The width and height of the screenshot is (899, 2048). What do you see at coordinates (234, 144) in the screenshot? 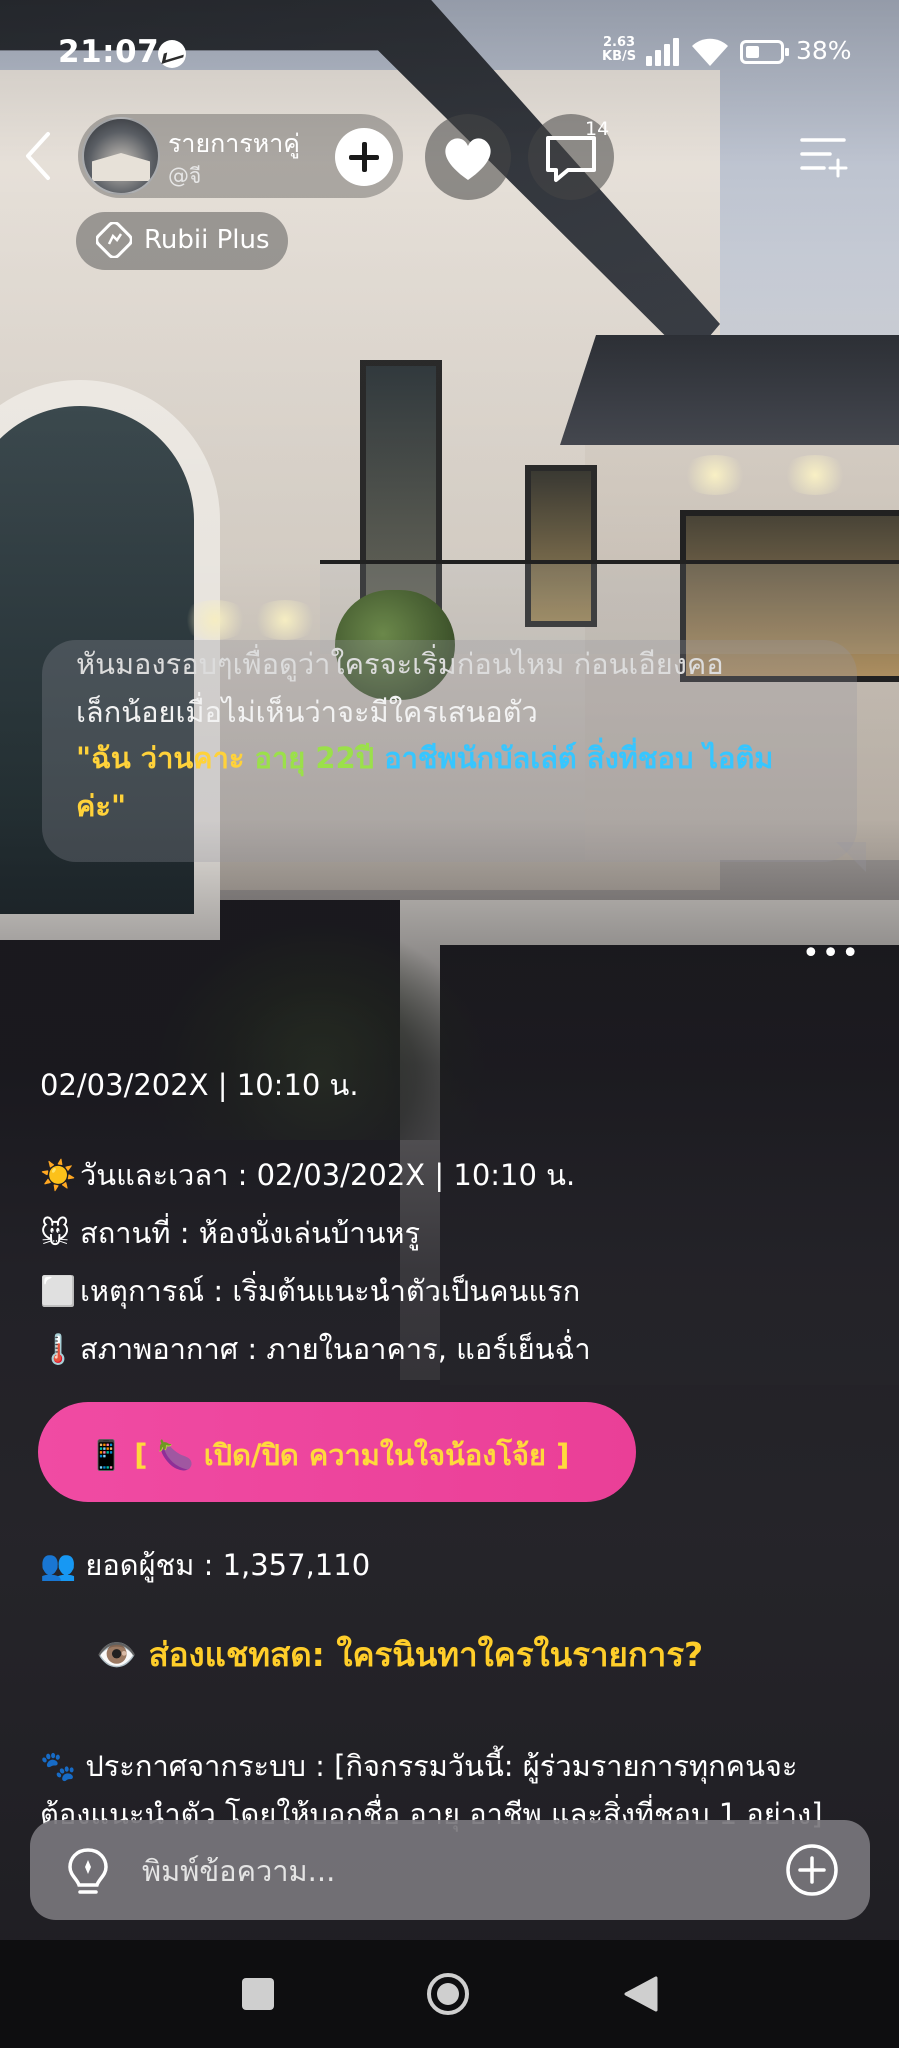
I see `show-title: รายการหาคู่` at bounding box center [234, 144].